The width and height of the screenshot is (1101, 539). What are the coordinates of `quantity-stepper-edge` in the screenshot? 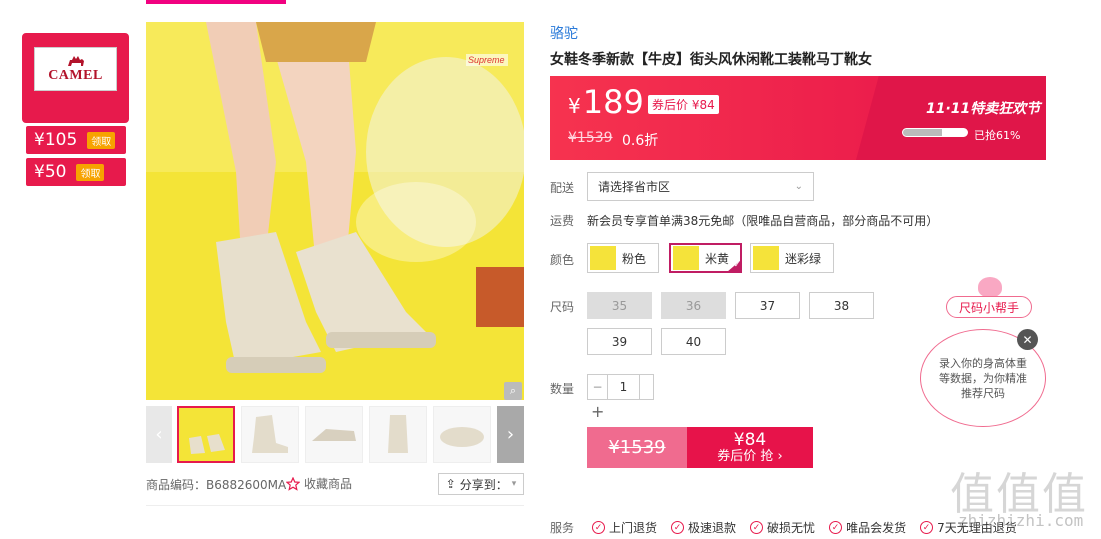 It's located at (646, 387).